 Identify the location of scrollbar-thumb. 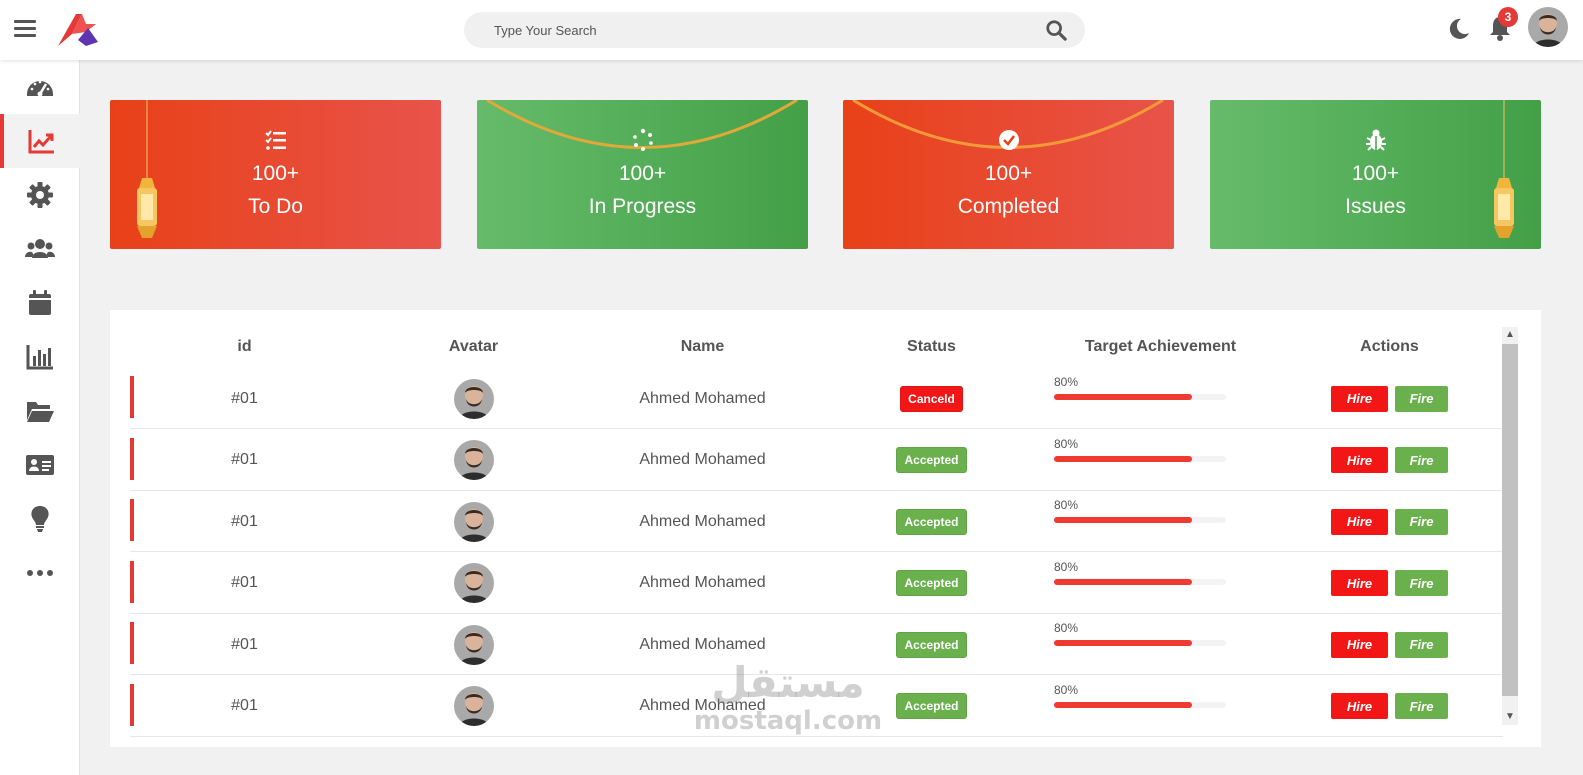
(1510, 520).